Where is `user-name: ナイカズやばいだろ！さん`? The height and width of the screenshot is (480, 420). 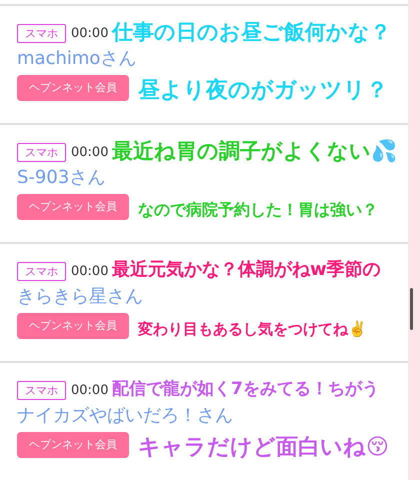
user-name: ナイカズやばいだろ！さん is located at coordinates (212, 416).